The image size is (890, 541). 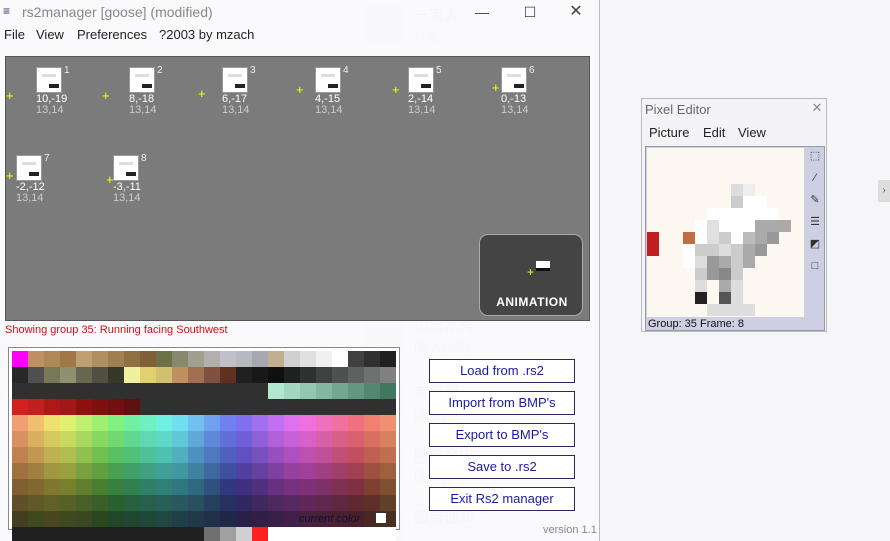 What do you see at coordinates (330, 93) in the screenshot?
I see `frame-thumbnail: 4 4,-15 13,14` at bounding box center [330, 93].